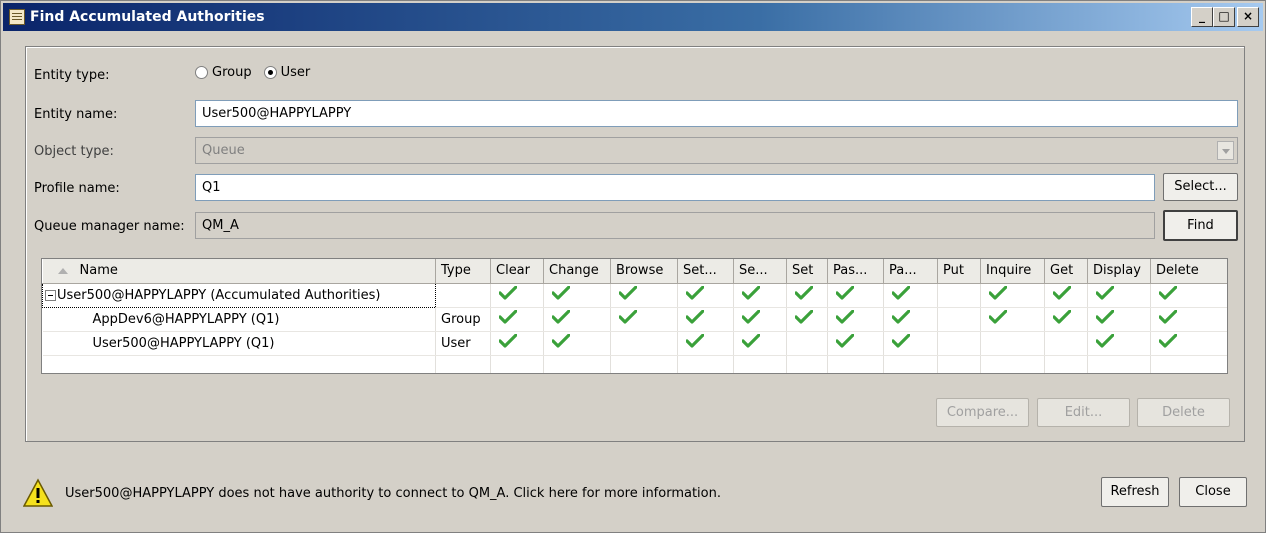  I want to click on window-title: Find Accumulated Authorities, so click(147, 17).